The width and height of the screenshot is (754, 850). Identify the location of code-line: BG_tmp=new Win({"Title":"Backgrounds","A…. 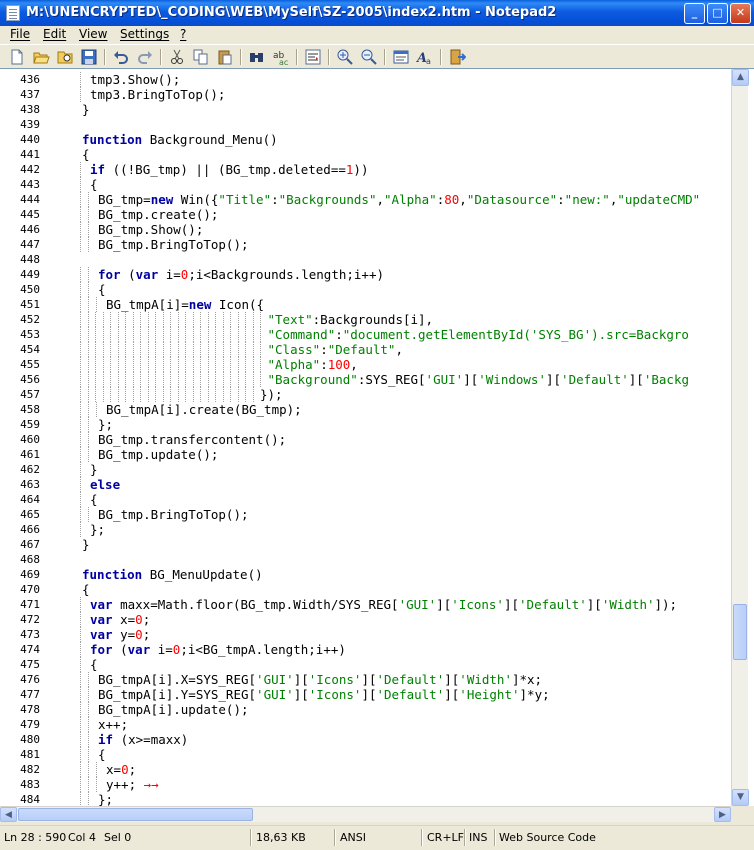
(399, 199).